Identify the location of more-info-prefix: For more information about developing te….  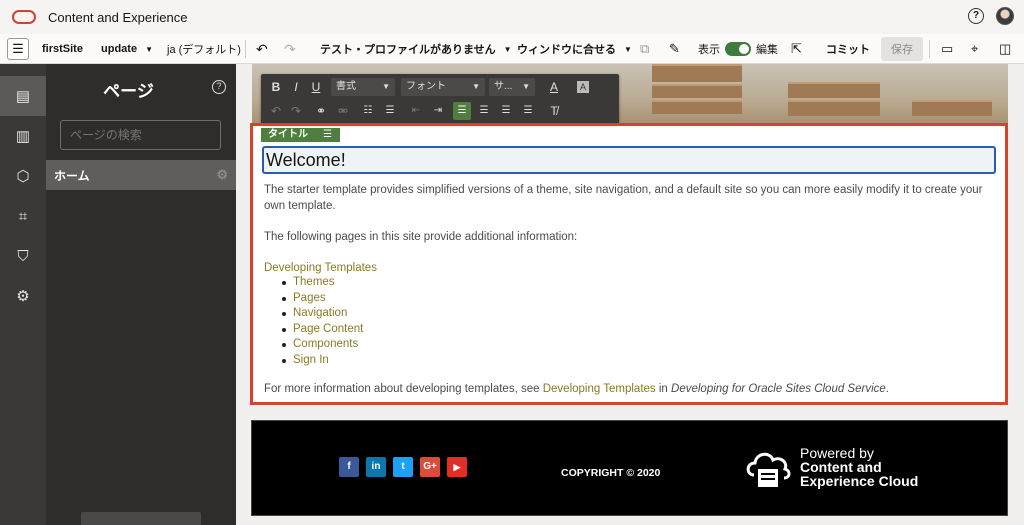
(403, 389).